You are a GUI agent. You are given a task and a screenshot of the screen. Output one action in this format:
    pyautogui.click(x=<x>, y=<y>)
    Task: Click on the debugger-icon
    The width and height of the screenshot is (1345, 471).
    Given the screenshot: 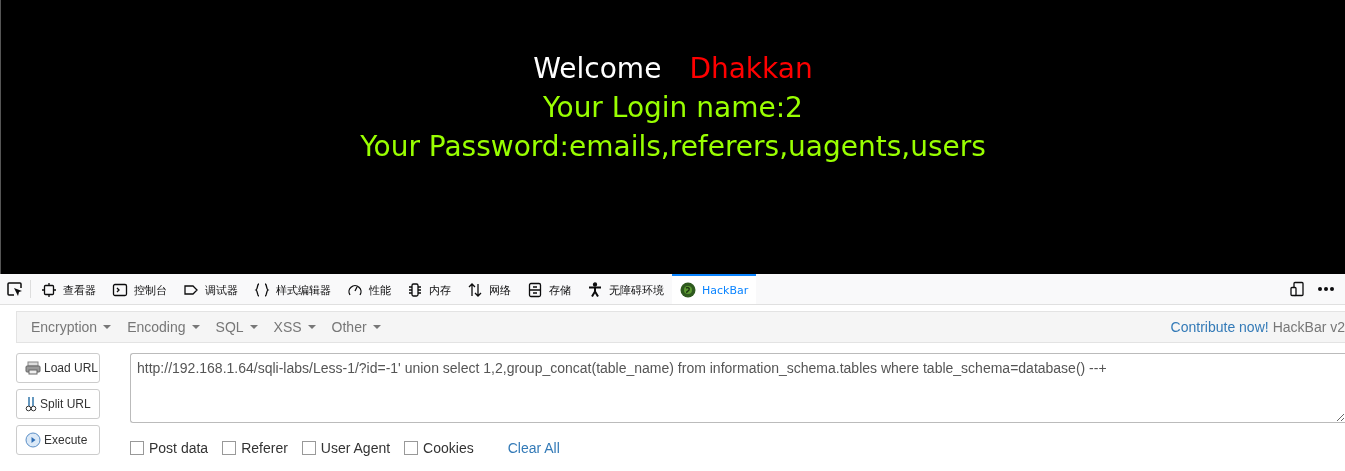 What is the action you would take?
    pyautogui.click(x=191, y=290)
    